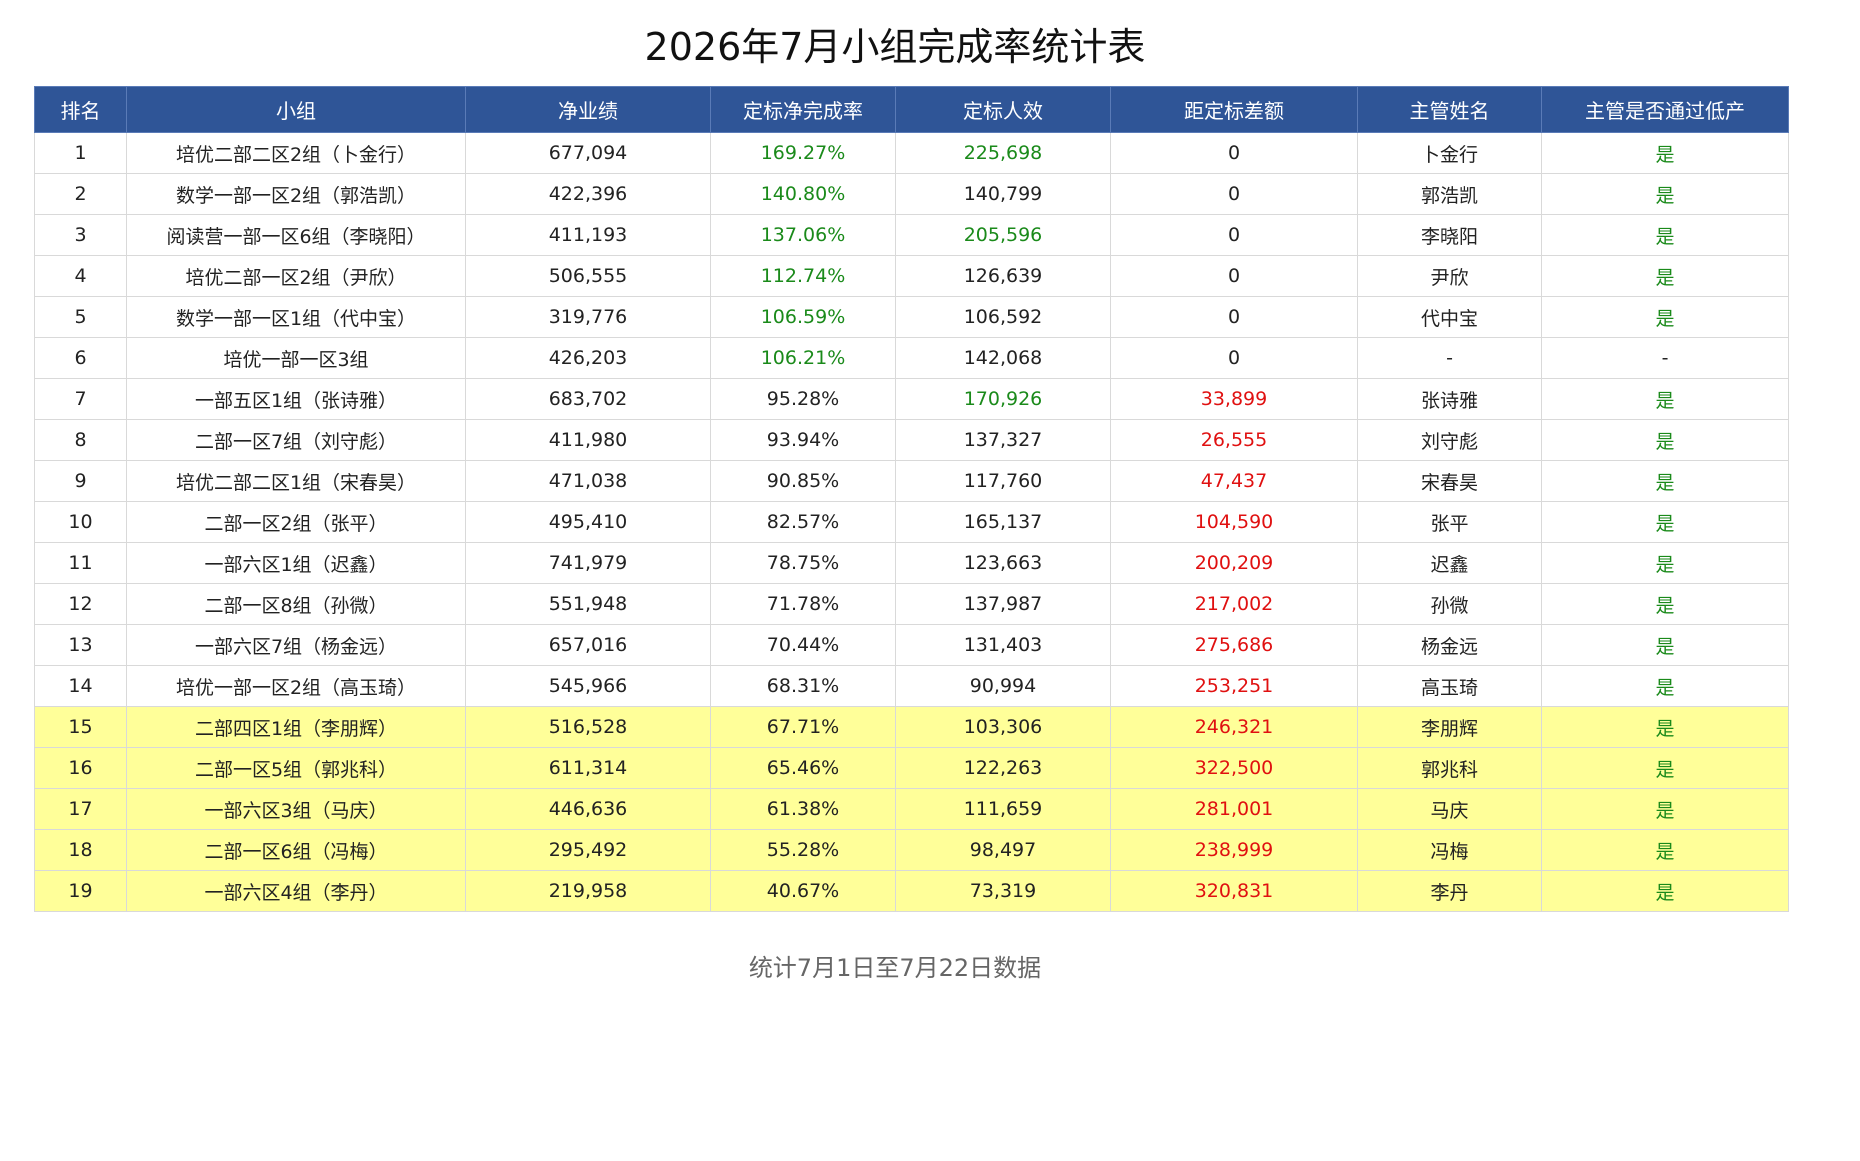 This screenshot has height=1161, width=1860. I want to click on cell-completion-rate: 90.85%, so click(803, 481).